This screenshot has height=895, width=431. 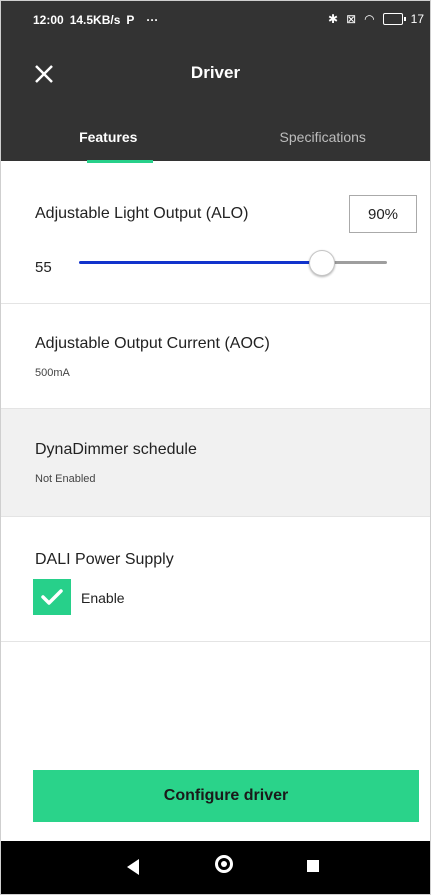 What do you see at coordinates (417, 19) in the screenshot?
I see `battery-level: 17` at bounding box center [417, 19].